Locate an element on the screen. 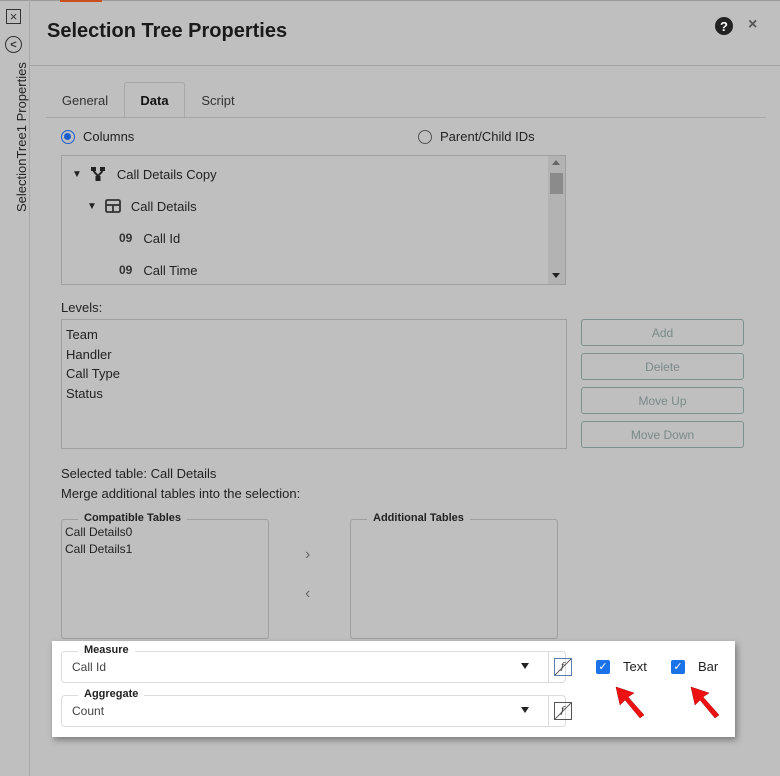 The width and height of the screenshot is (780, 776). tree-scrollbar is located at coordinates (556, 220).